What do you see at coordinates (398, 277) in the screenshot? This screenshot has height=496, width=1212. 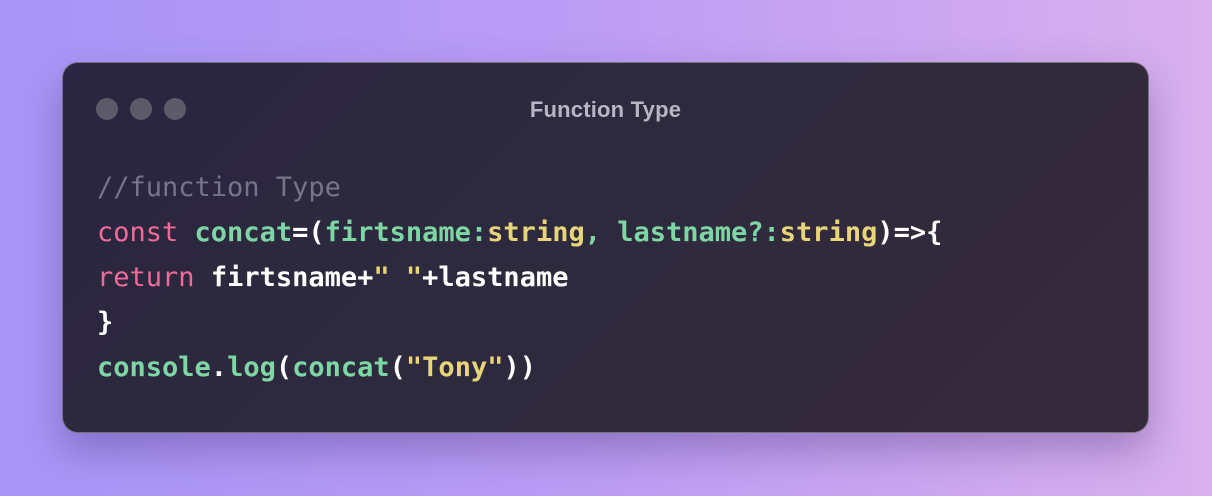 I see `string-space: " "` at bounding box center [398, 277].